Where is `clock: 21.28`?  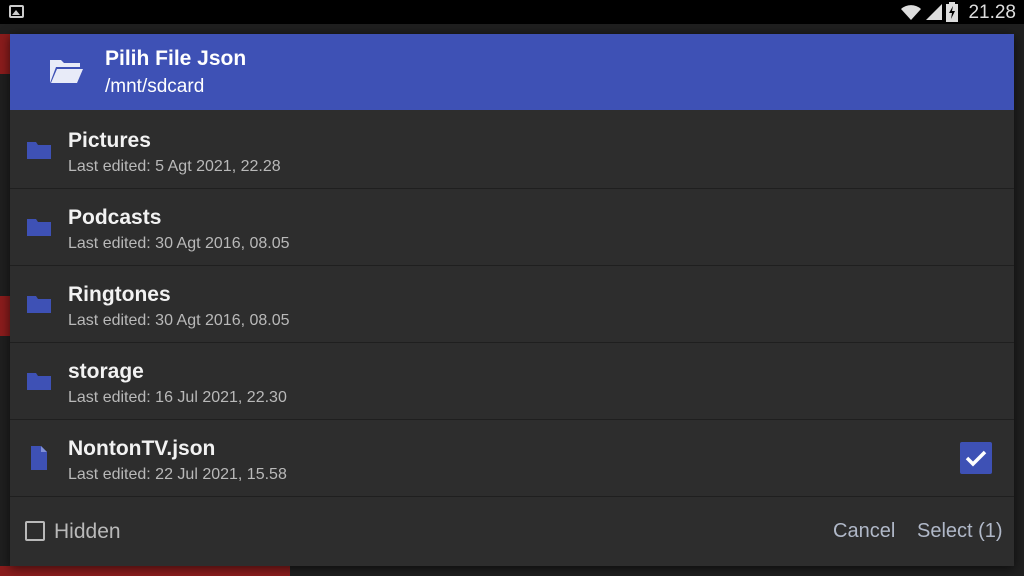
clock: 21.28 is located at coordinates (992, 12).